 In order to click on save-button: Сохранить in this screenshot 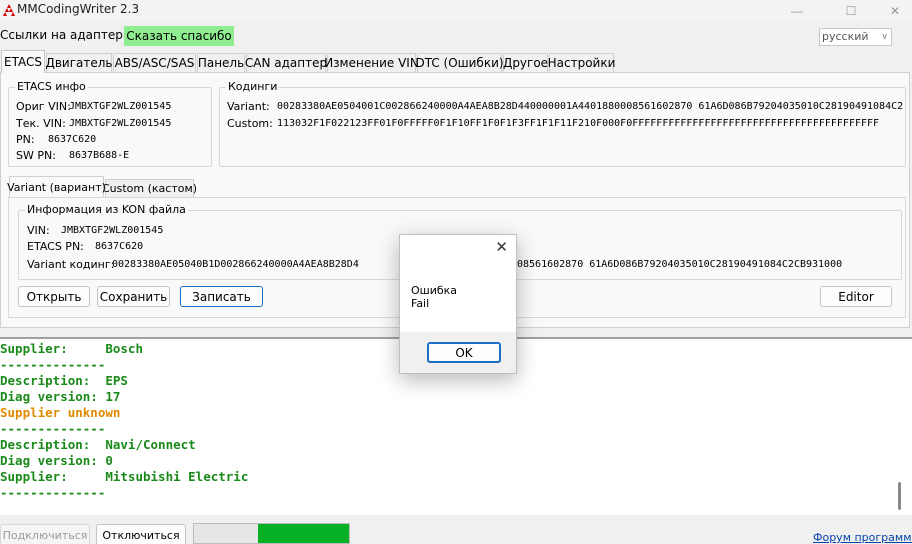, I will do `click(133, 296)`.